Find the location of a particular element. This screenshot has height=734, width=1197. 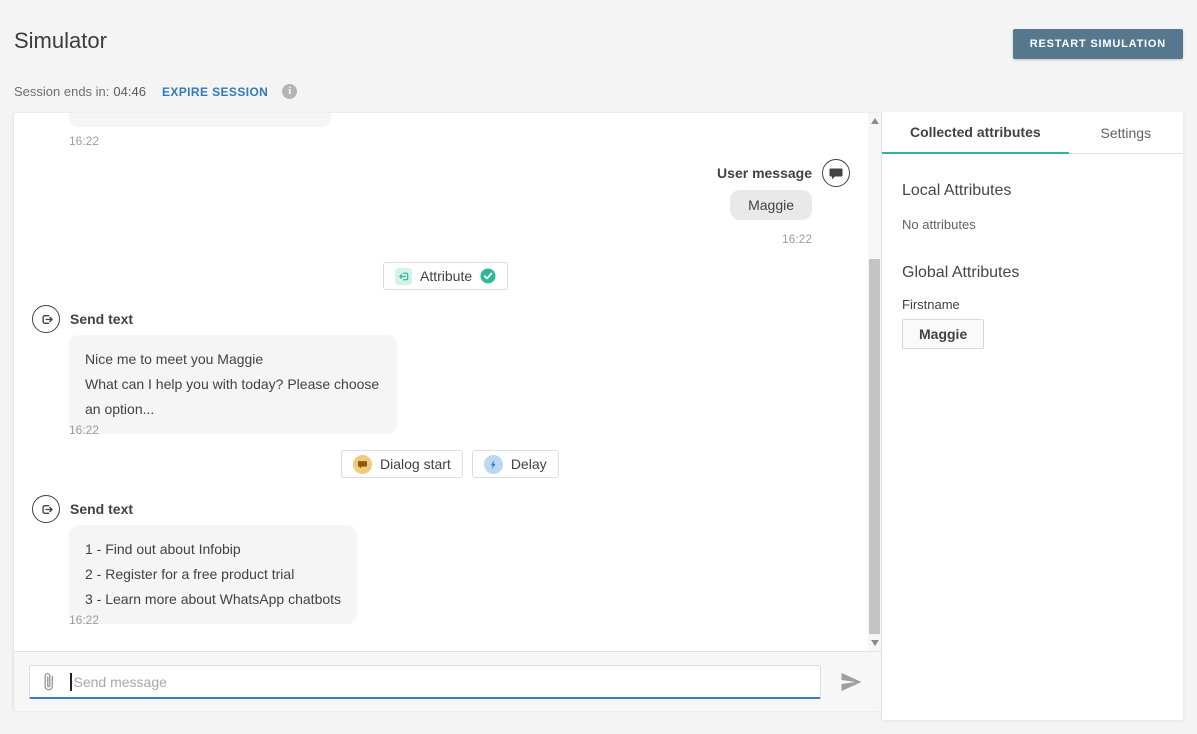

info-circle-icon: i is located at coordinates (290, 91).